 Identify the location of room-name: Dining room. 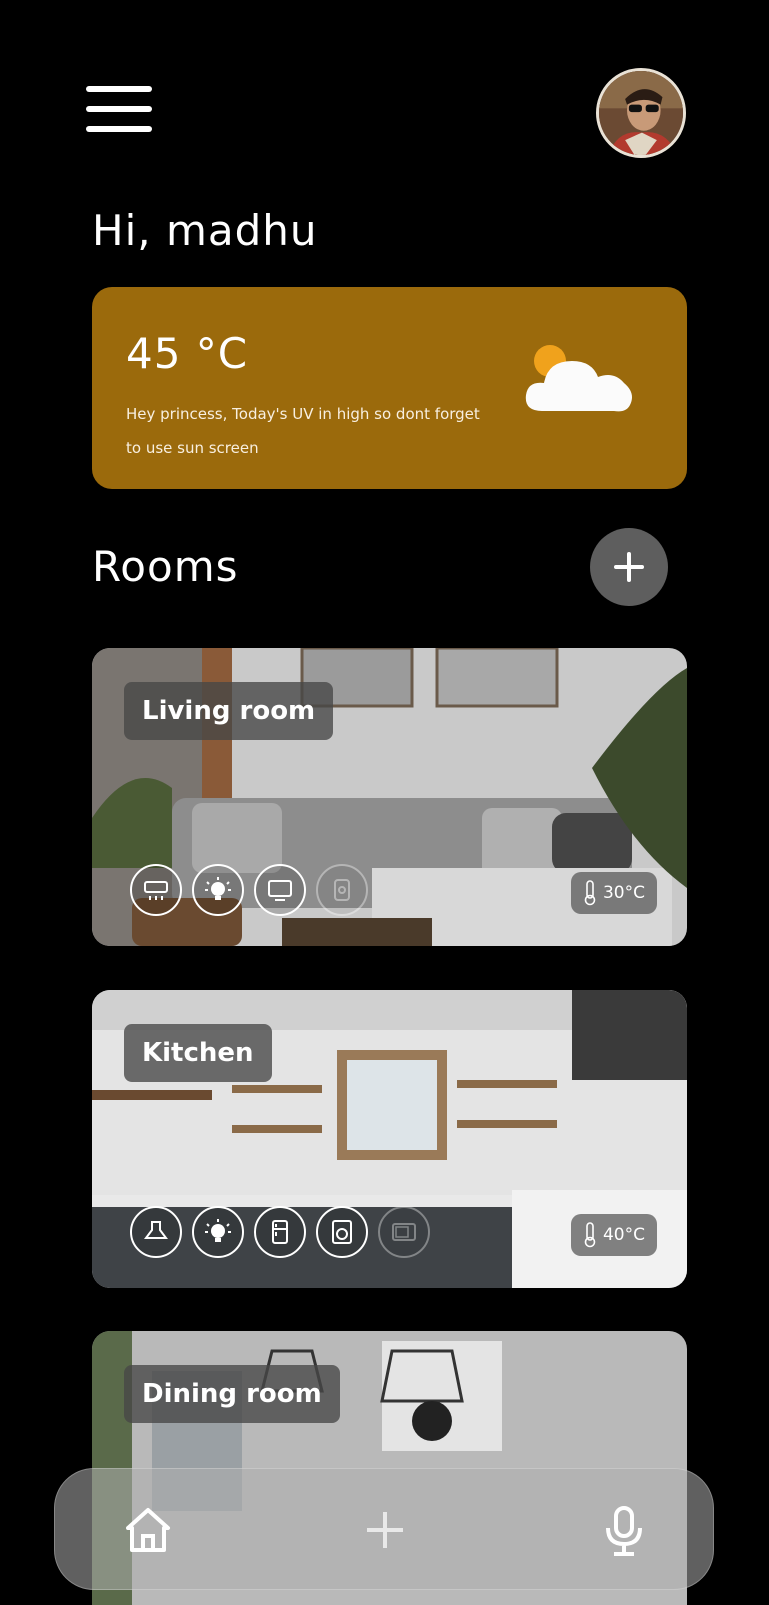
(232, 1394).